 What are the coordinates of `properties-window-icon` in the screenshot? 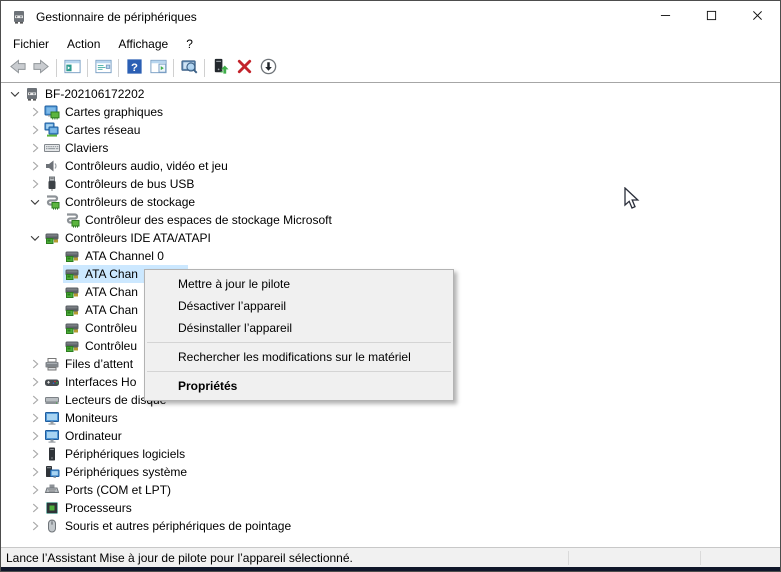 It's located at (103, 68).